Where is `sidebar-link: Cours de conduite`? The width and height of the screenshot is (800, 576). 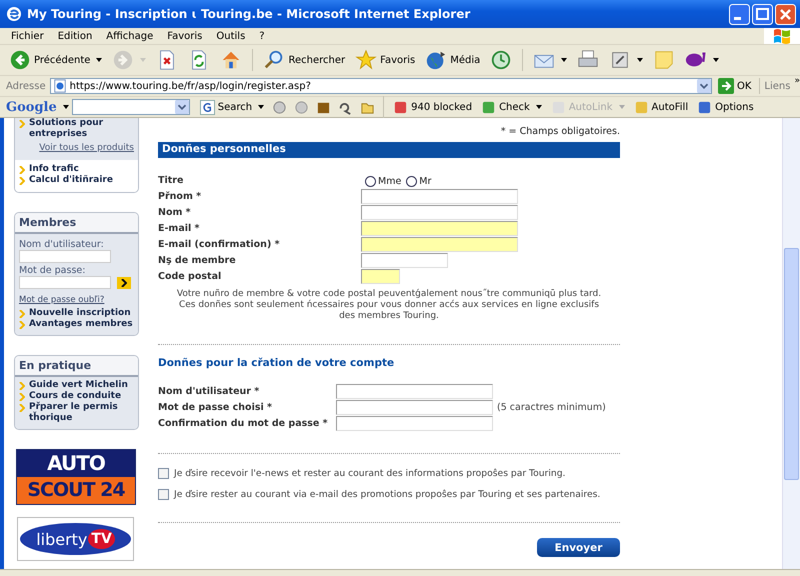
sidebar-link: Cours de conduite is located at coordinates (75, 396).